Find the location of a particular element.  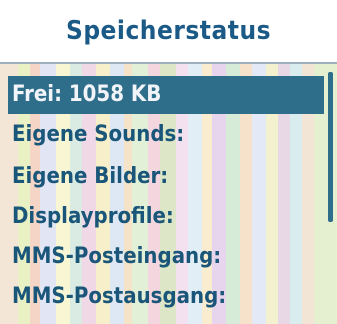

menu-item-free-memory: Frei: 1058 KB is located at coordinates (166, 95).